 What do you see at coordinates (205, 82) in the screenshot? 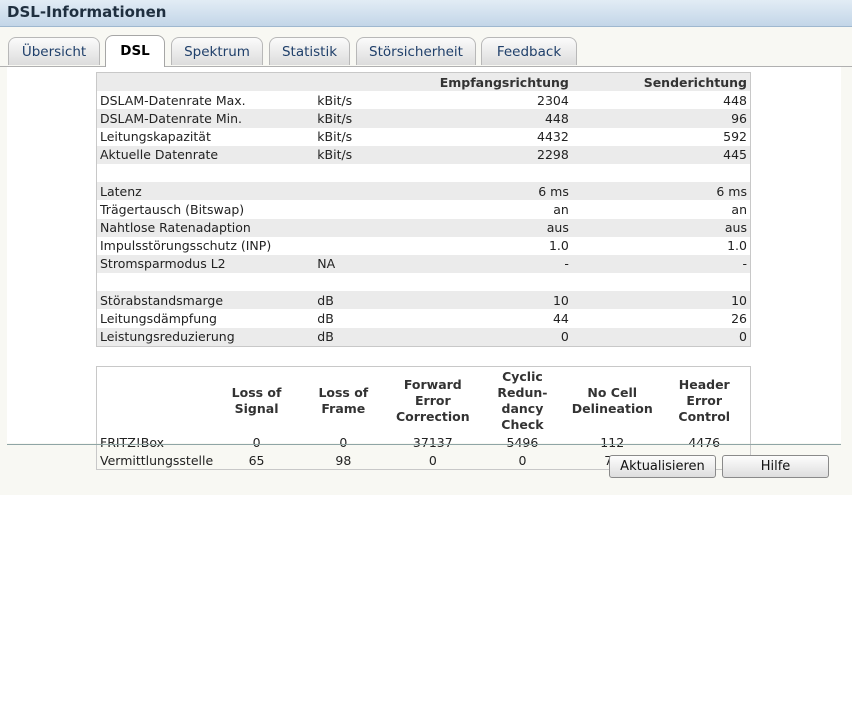
I see `column-header-label` at bounding box center [205, 82].